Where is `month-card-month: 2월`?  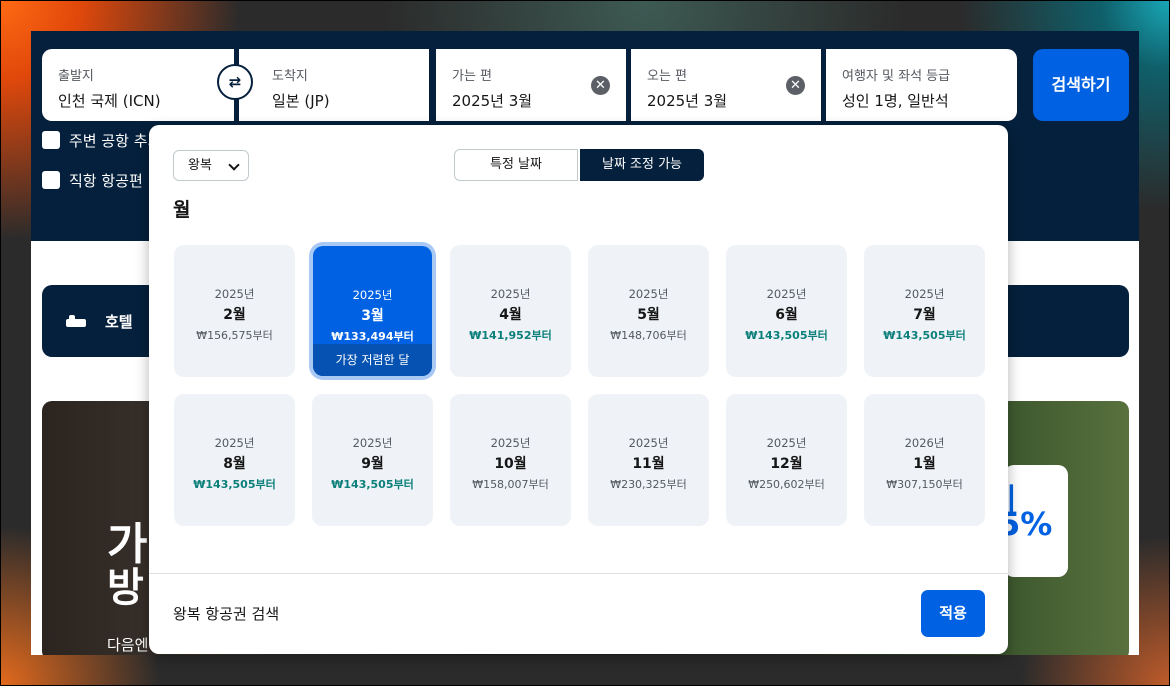 month-card-month: 2월 is located at coordinates (234, 315).